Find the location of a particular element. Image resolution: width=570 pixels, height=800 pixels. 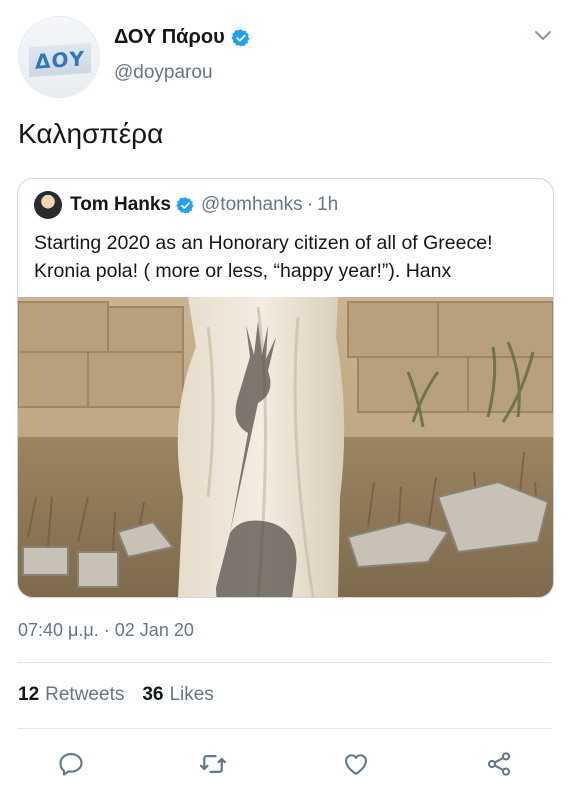

quoted-tweet-time: 1h is located at coordinates (328, 204).